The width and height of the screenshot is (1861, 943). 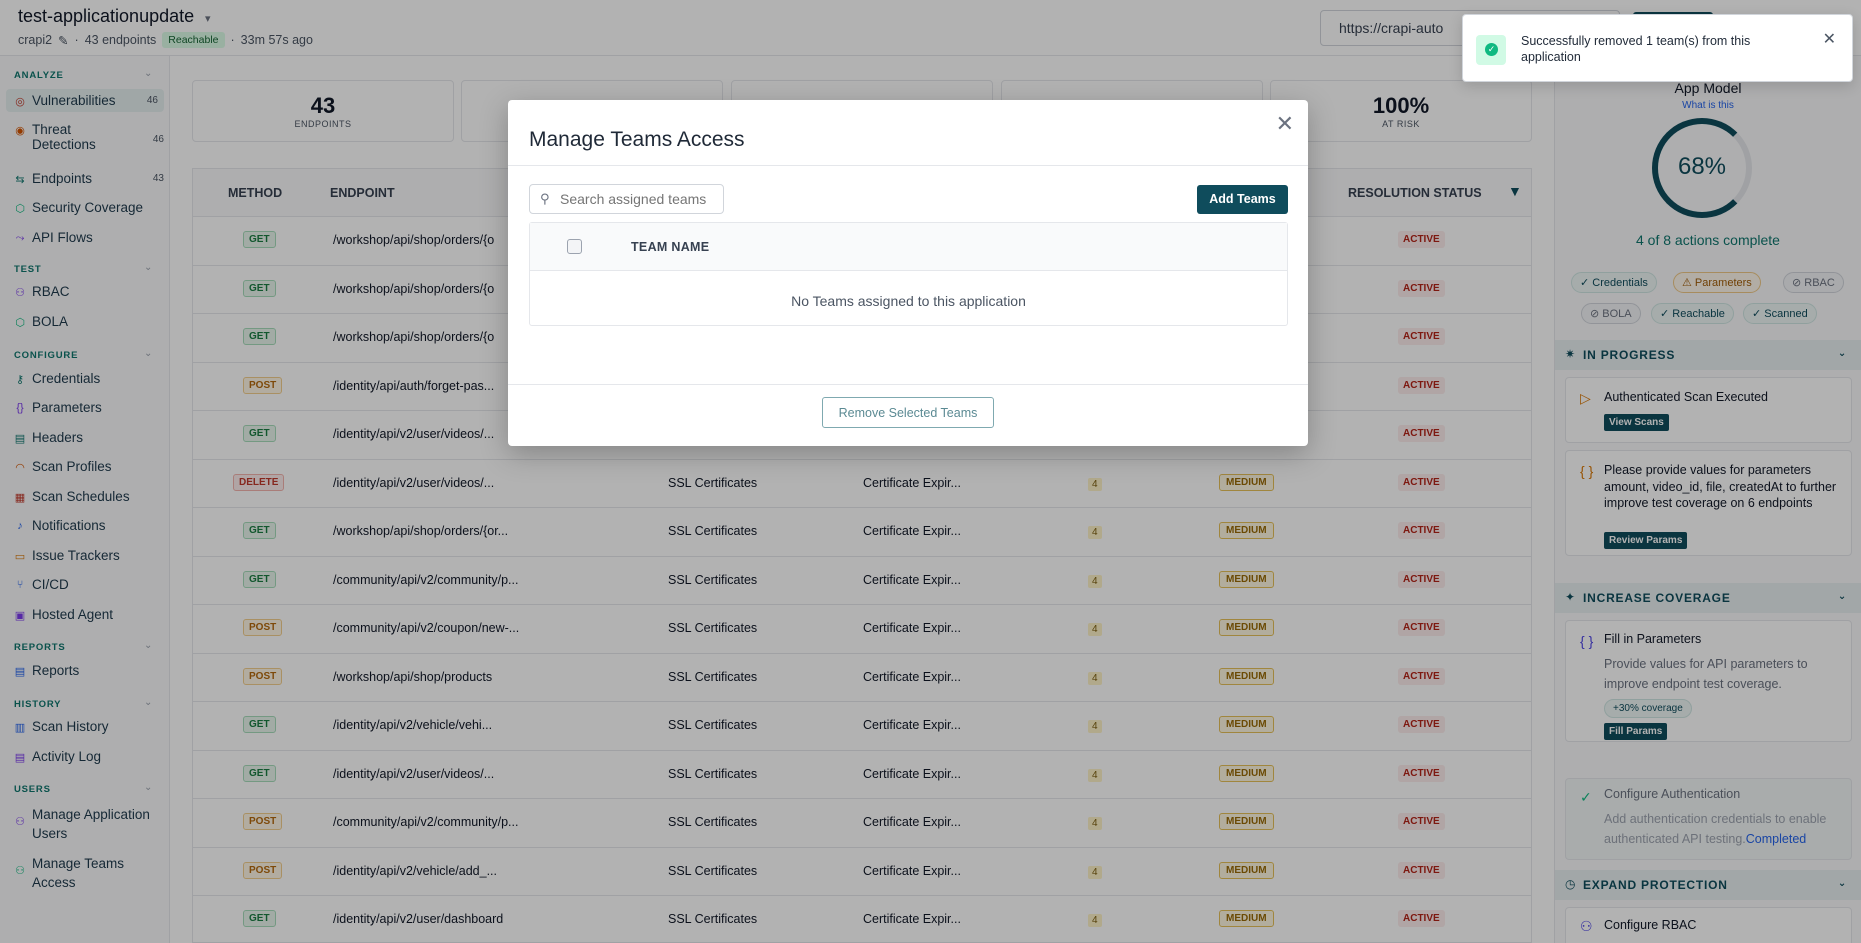 What do you see at coordinates (637, 139) in the screenshot?
I see `modal-title: Manage Teams Access` at bounding box center [637, 139].